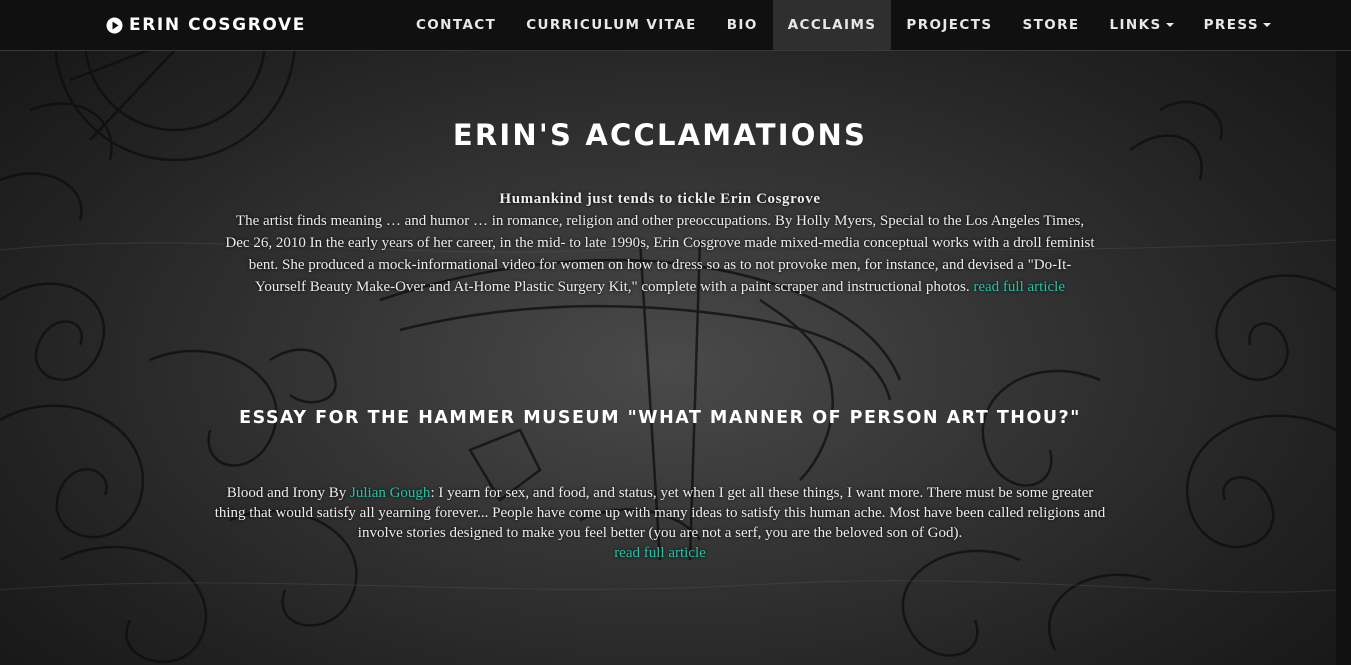  What do you see at coordinates (660, 135) in the screenshot?
I see `page-title: ERIN'S ACCLAMATIONS` at bounding box center [660, 135].